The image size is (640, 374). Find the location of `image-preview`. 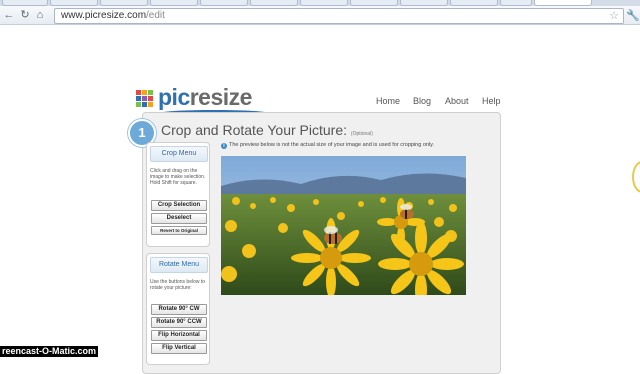

image-preview is located at coordinates (343, 225).